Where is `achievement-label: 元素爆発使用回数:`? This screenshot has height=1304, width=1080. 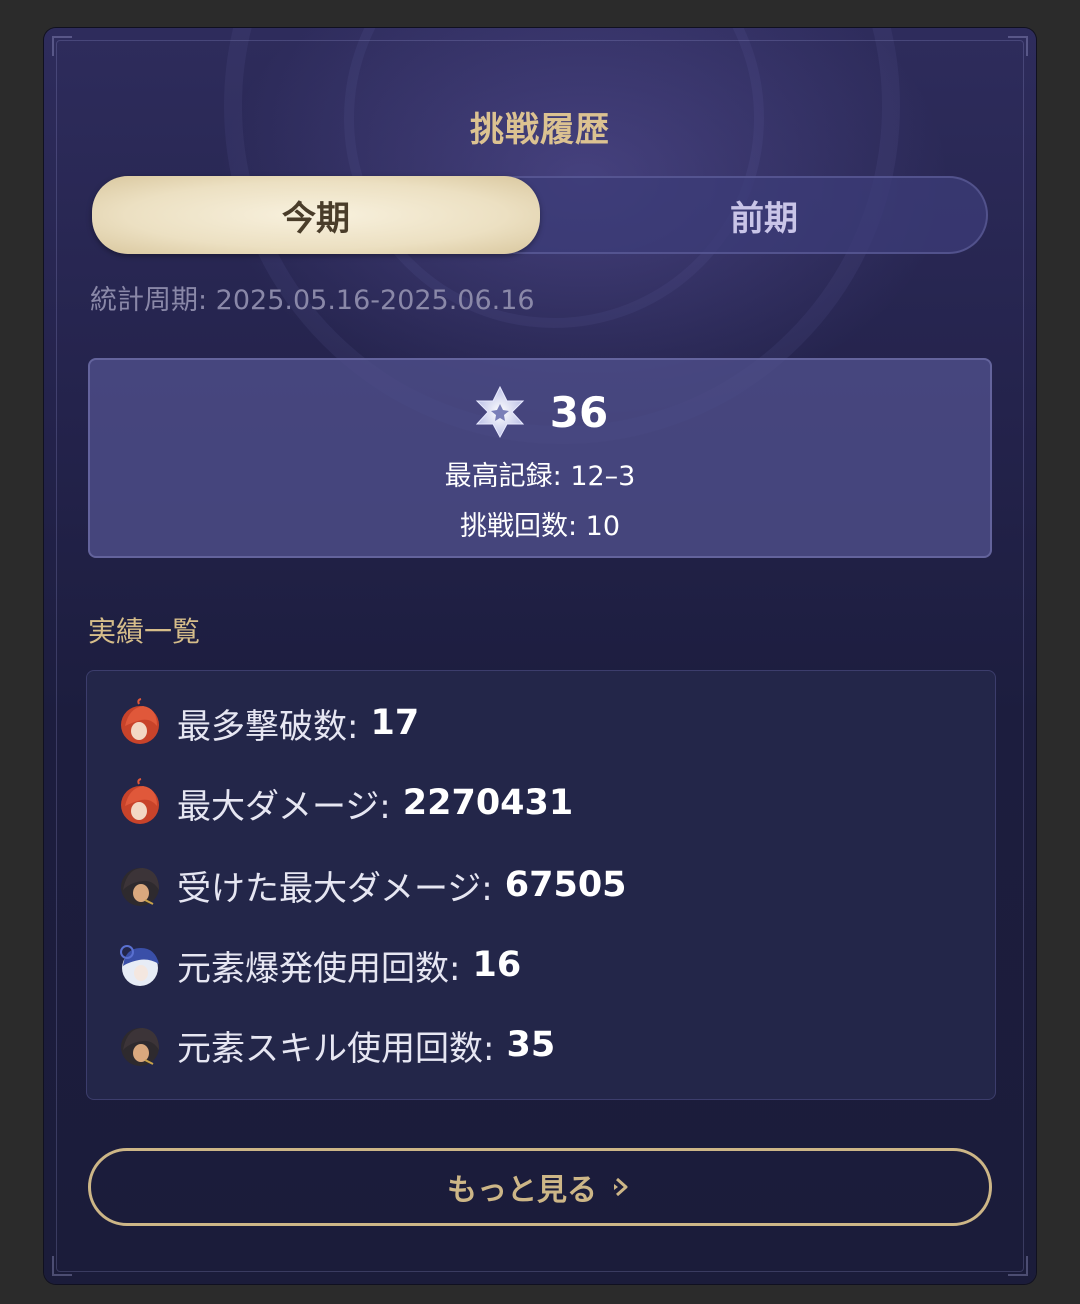 achievement-label: 元素爆発使用回数: is located at coordinates (319, 968).